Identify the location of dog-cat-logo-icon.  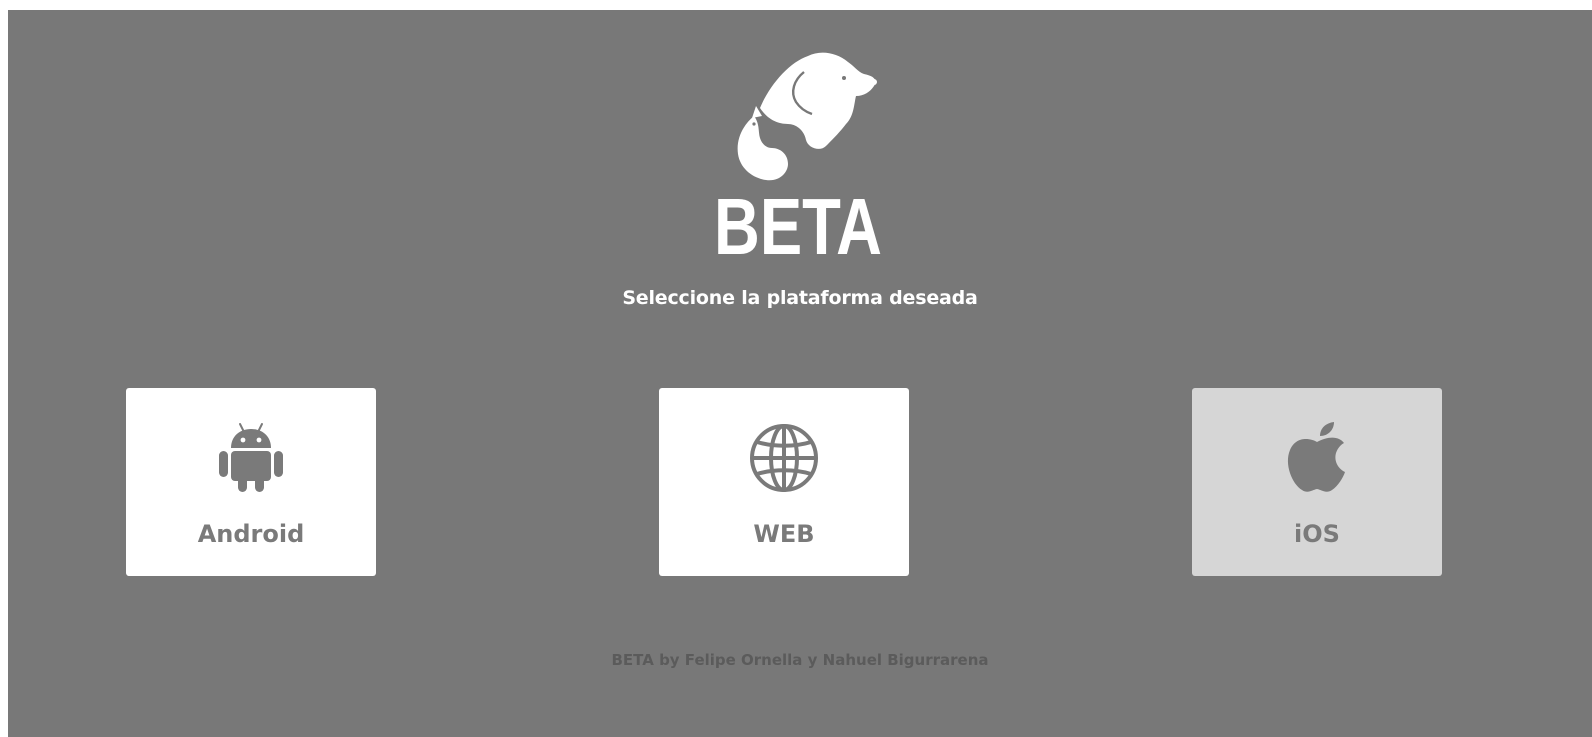
(807, 116).